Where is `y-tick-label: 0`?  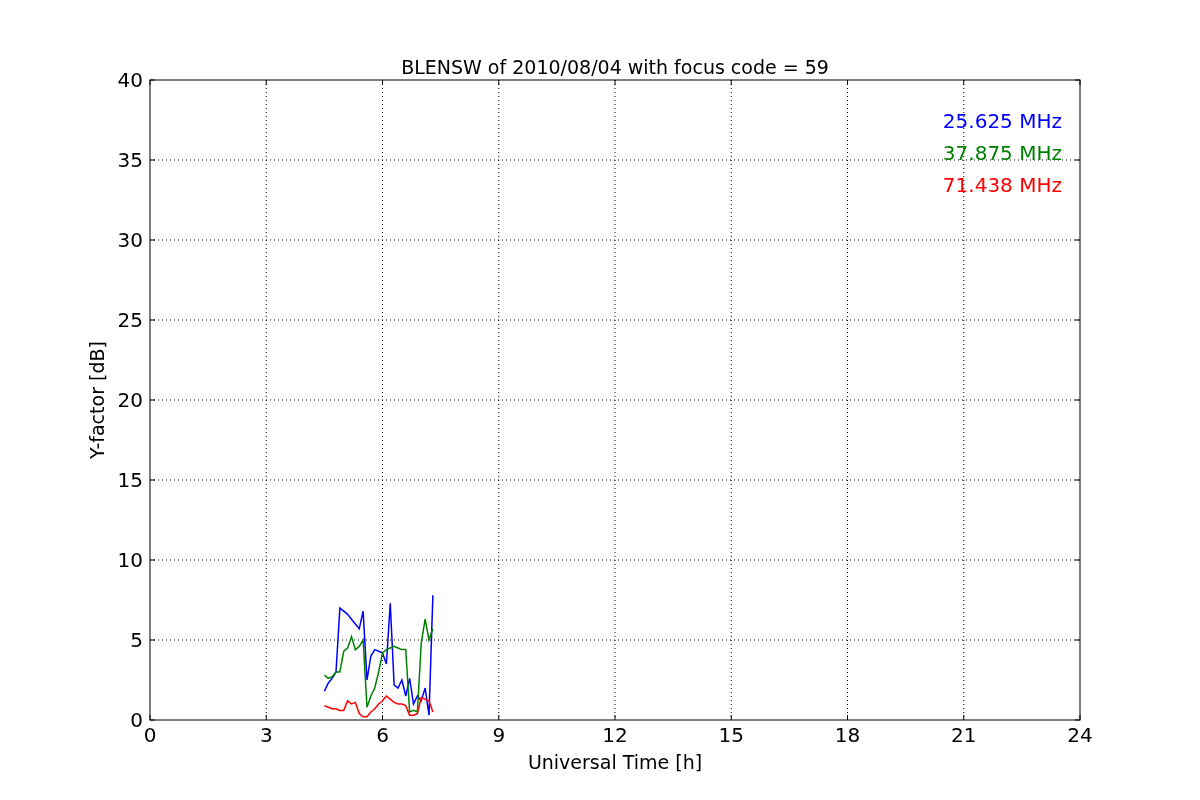
y-tick-label: 0 is located at coordinates (136, 720).